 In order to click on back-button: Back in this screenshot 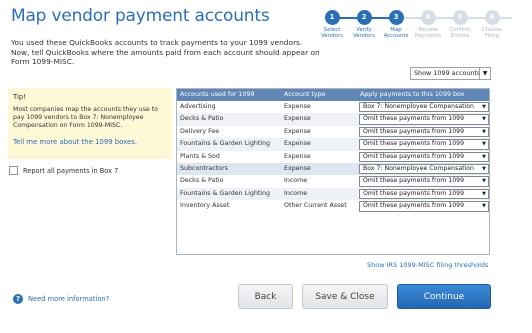, I will do `click(265, 296)`.